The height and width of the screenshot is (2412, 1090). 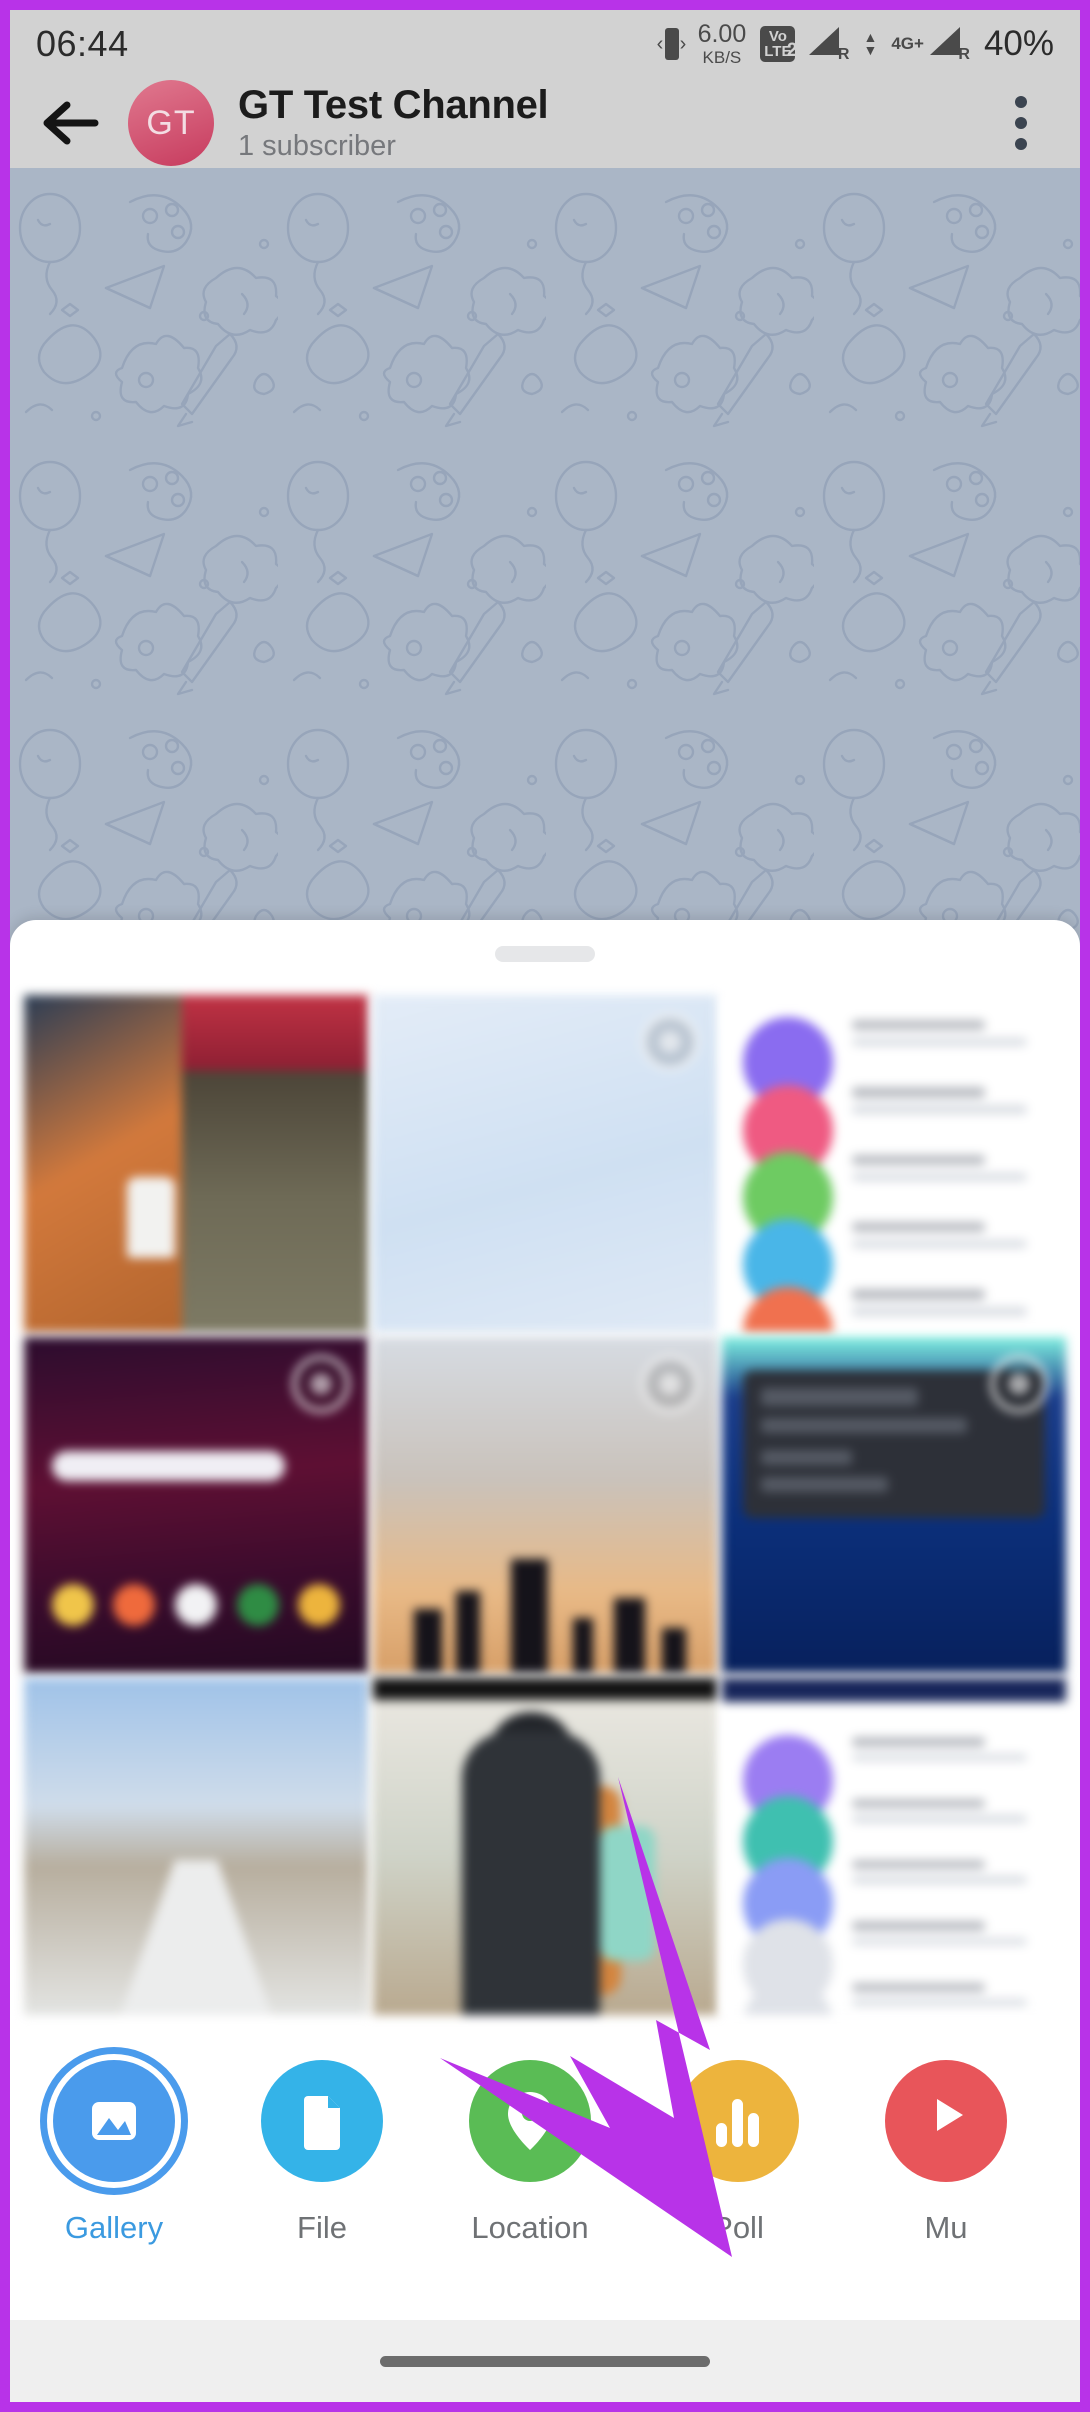 I want to click on network-speed-unit: KB/S, so click(x=722, y=57).